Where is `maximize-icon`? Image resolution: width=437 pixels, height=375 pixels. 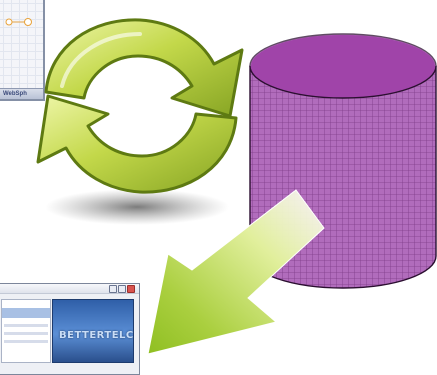
maximize-icon is located at coordinates (122, 289).